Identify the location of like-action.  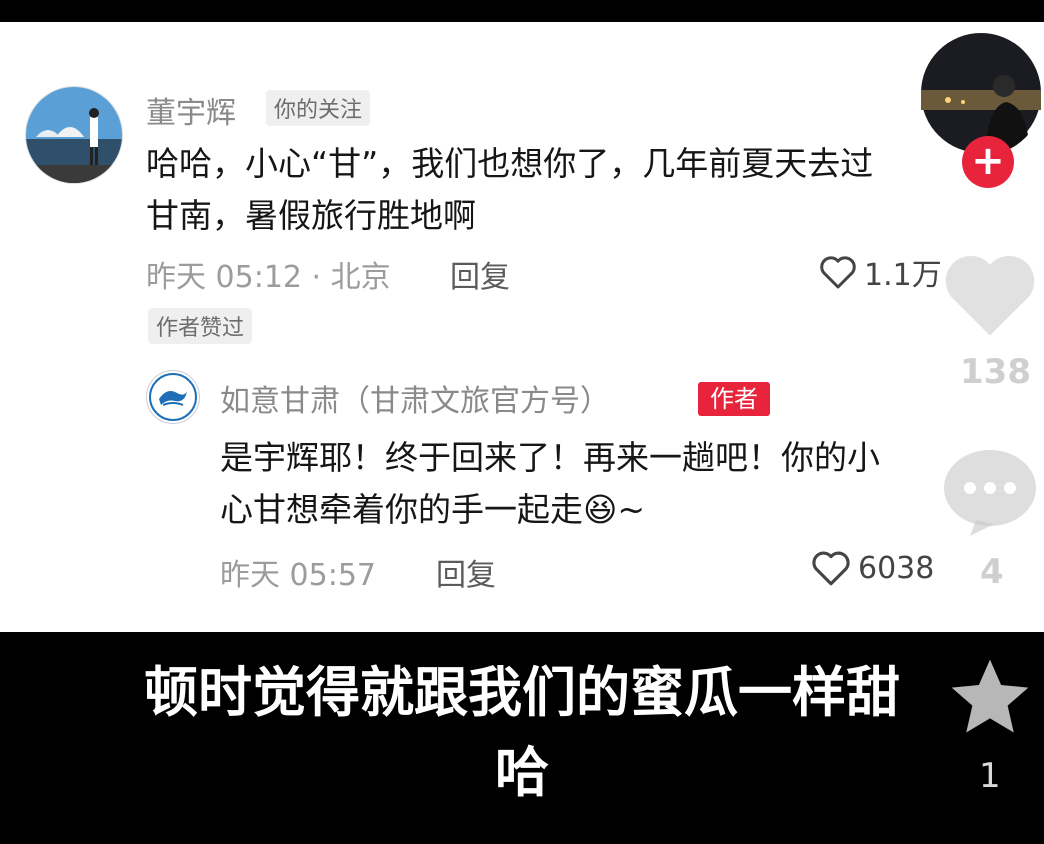
(990, 295).